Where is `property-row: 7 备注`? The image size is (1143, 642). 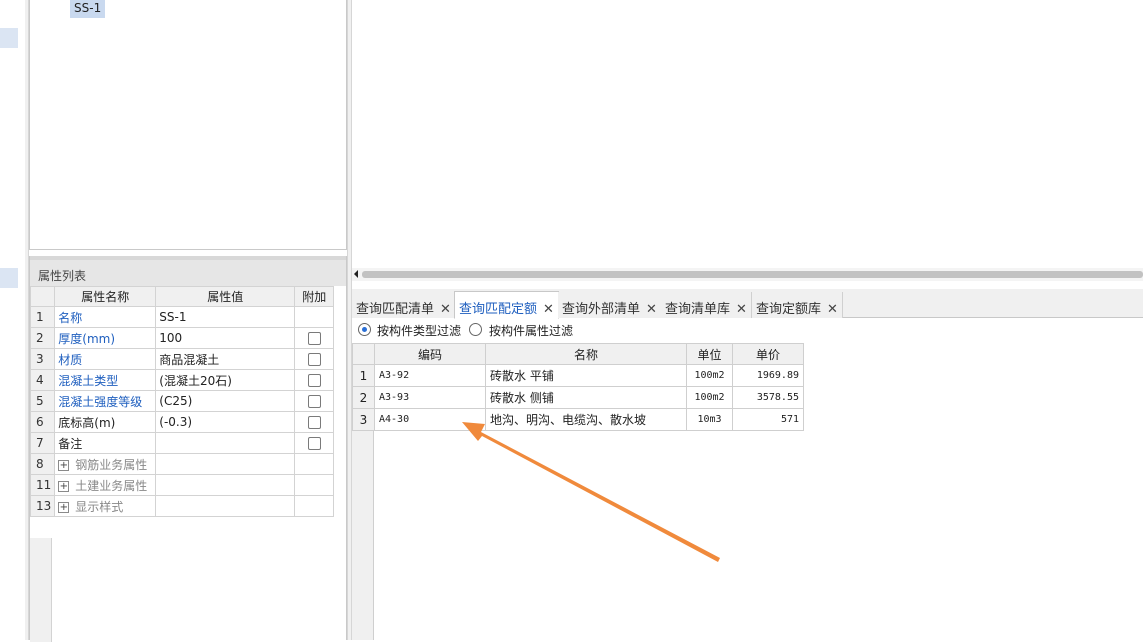 property-row: 7 备注 is located at coordinates (182, 443).